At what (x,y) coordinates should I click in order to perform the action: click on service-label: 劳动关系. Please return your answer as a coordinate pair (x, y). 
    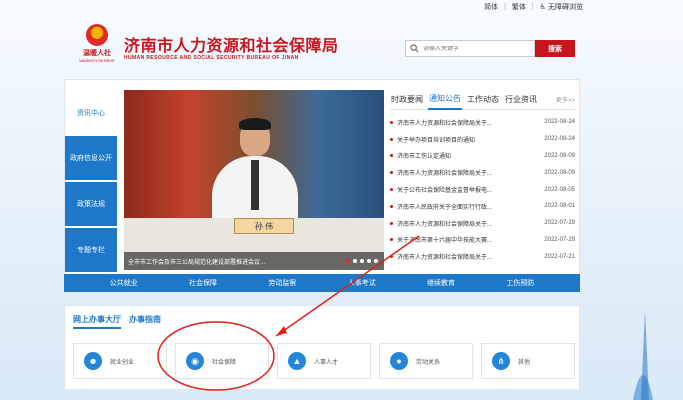
    Looking at the image, I should click on (428, 362).